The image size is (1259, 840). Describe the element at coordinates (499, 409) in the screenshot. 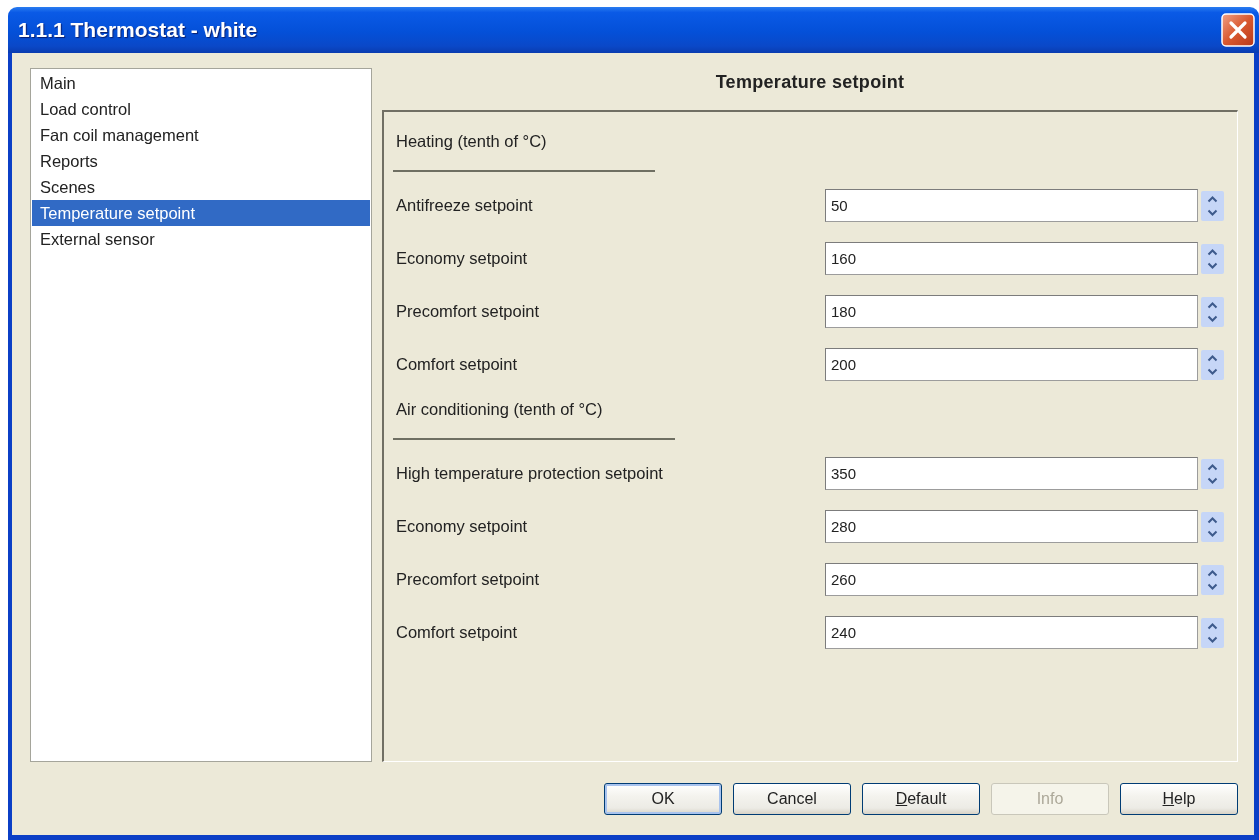

I see `section-heading: Air conditioning (tenth of °C)` at that location.